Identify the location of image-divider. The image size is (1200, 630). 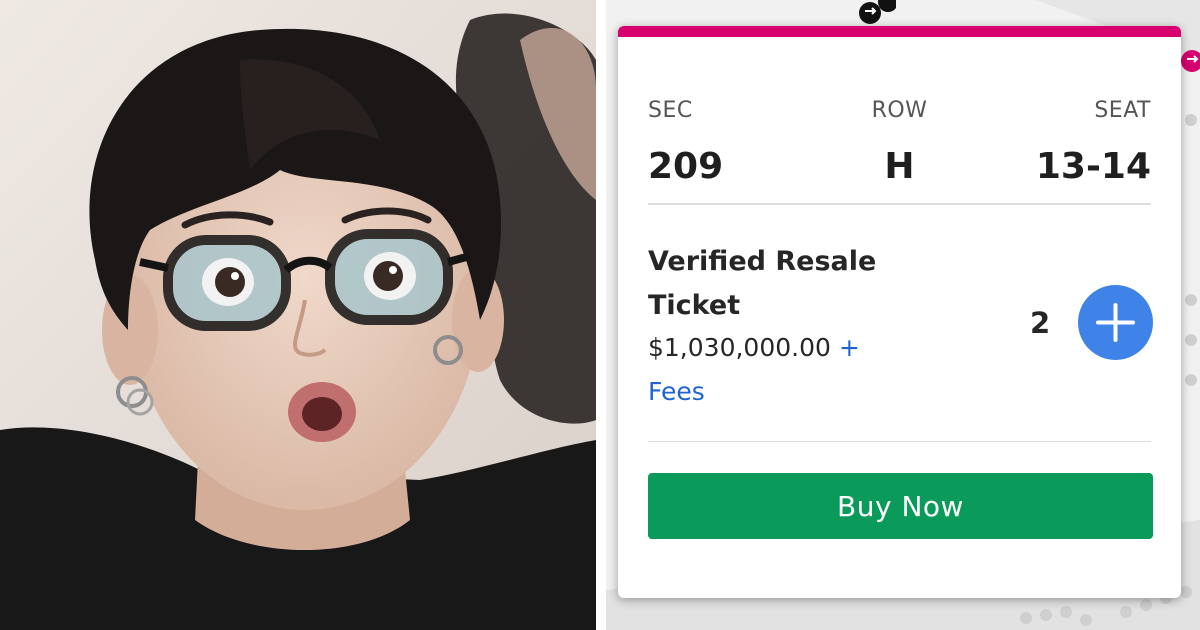
(601, 315).